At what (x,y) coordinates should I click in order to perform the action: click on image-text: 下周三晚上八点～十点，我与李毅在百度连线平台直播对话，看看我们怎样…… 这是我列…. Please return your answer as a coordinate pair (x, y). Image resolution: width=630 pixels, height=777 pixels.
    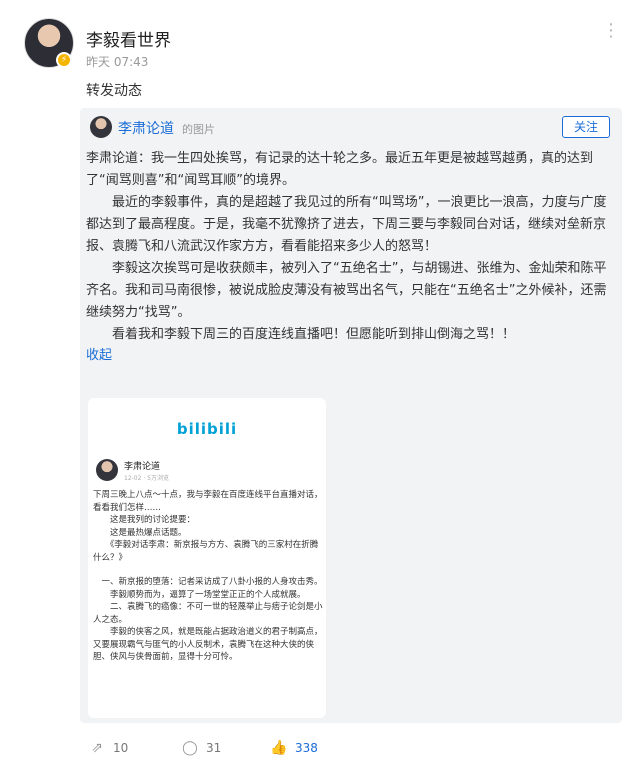
    Looking at the image, I should click on (208, 576).